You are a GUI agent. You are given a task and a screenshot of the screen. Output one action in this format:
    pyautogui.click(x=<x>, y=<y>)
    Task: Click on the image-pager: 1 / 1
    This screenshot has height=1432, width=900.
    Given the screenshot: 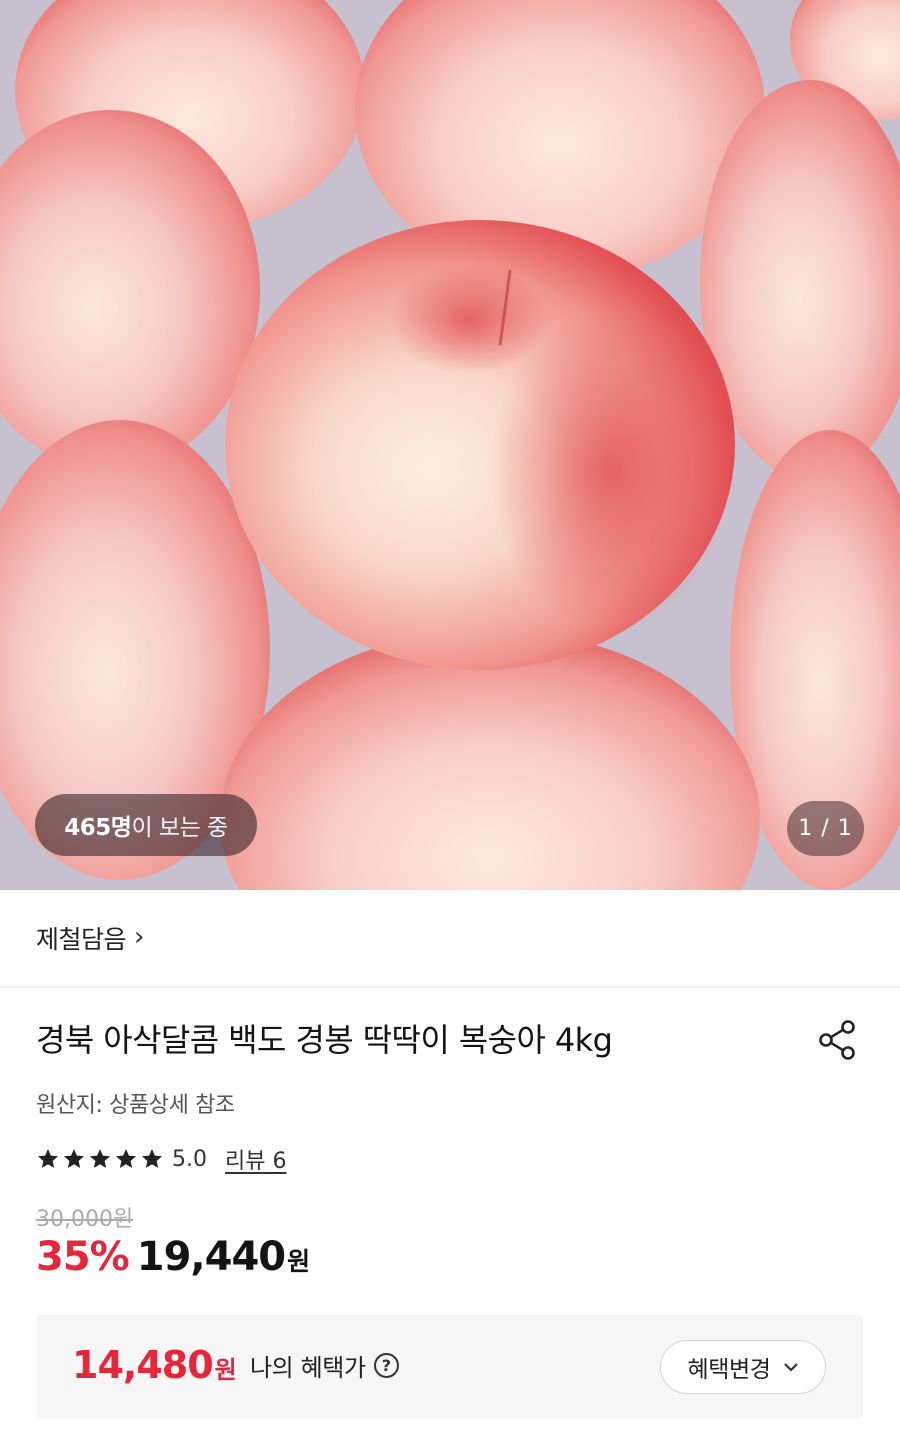 What is the action you would take?
    pyautogui.click(x=825, y=828)
    